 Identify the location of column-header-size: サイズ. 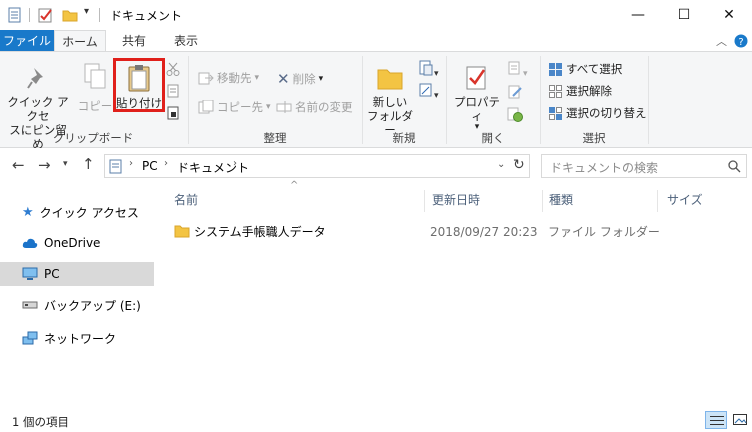
(685, 200).